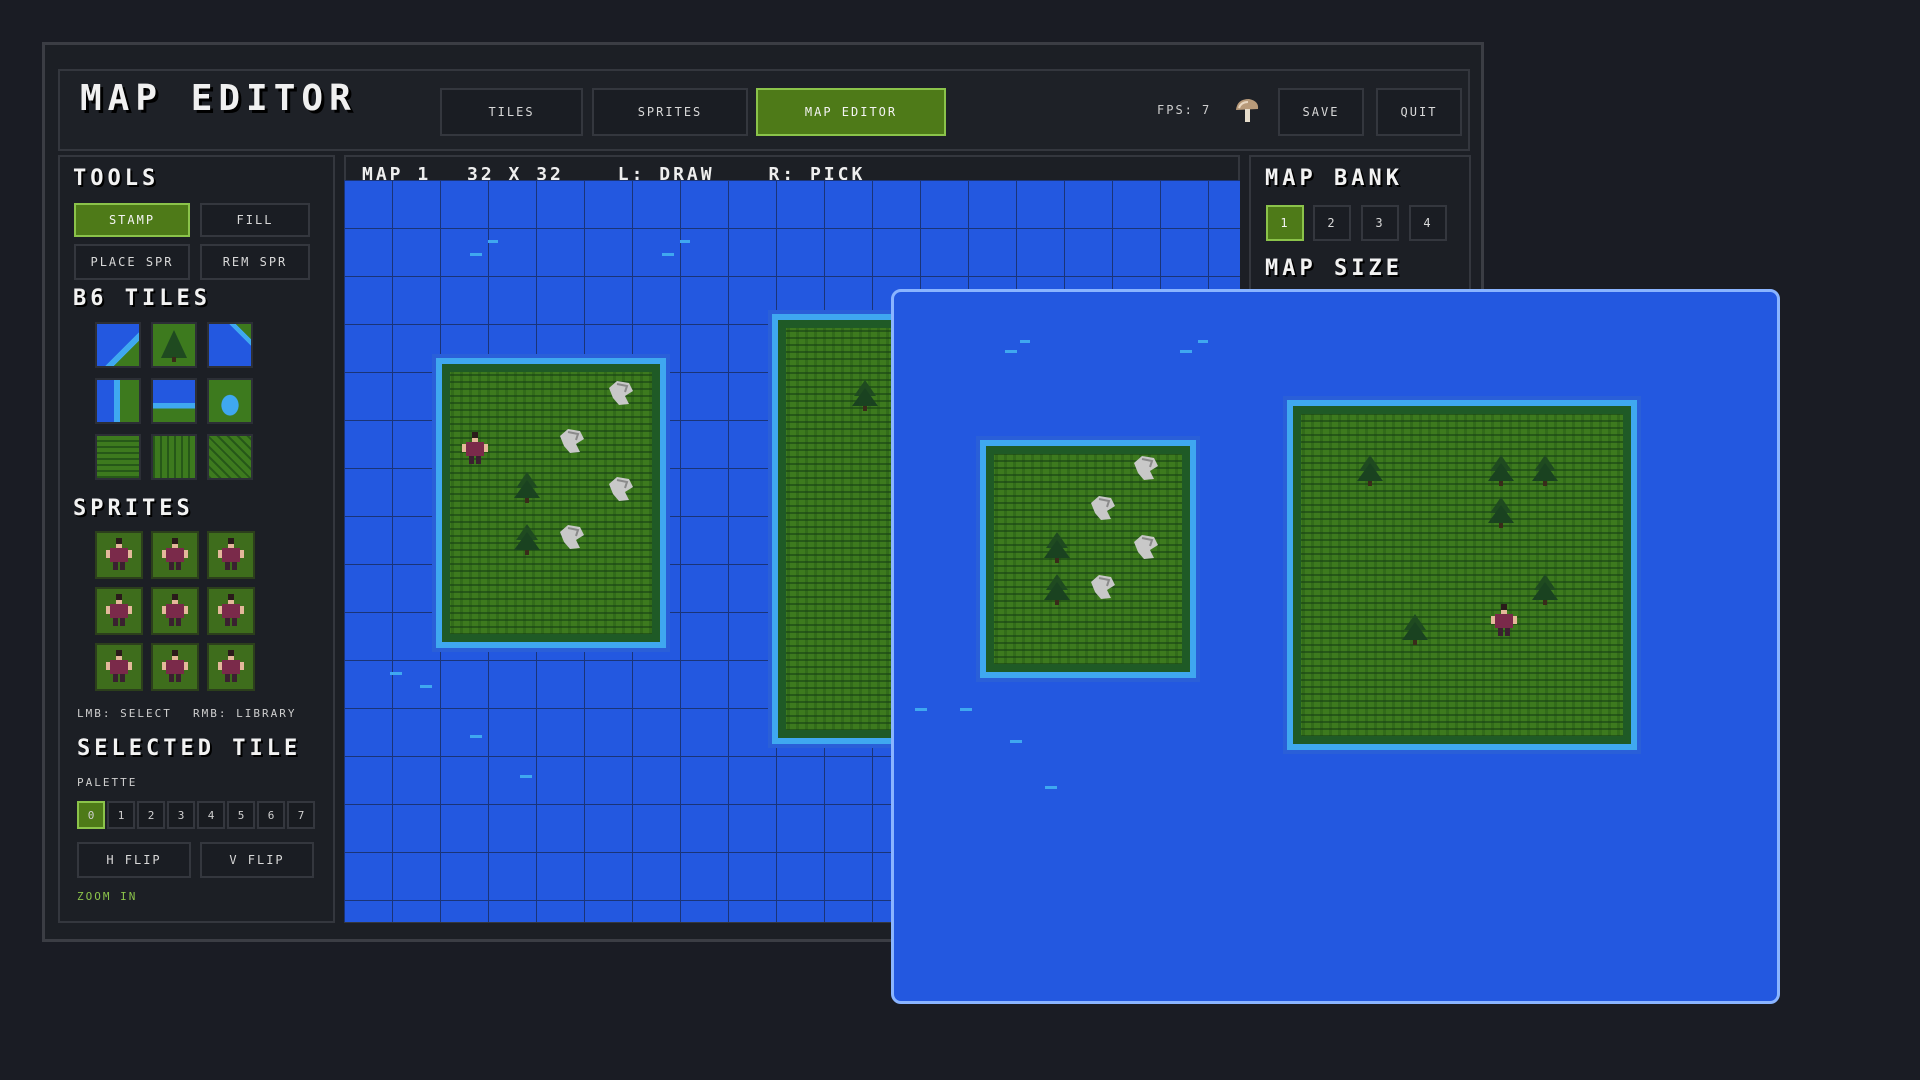 The height and width of the screenshot is (1080, 1920). Describe the element at coordinates (118, 457) in the screenshot. I see `tile-grass-a` at that location.